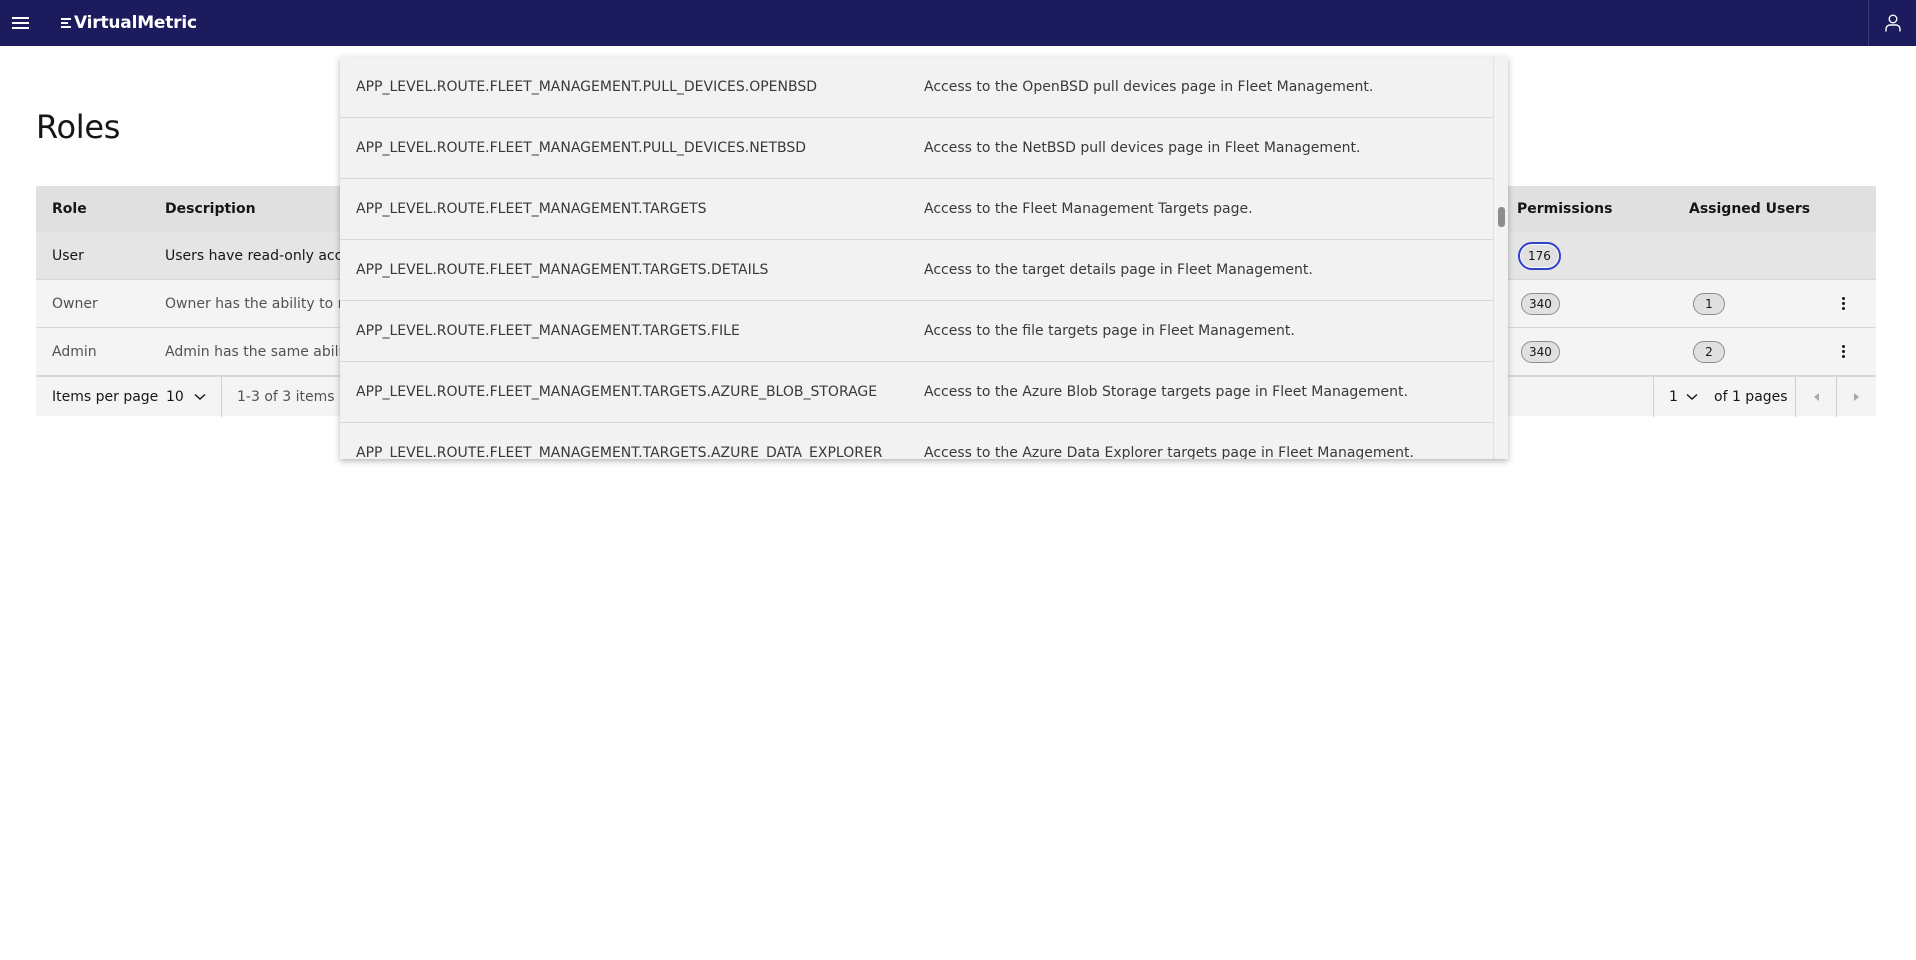  Describe the element at coordinates (1501, 217) in the screenshot. I see `scrollbar-thumb` at that location.